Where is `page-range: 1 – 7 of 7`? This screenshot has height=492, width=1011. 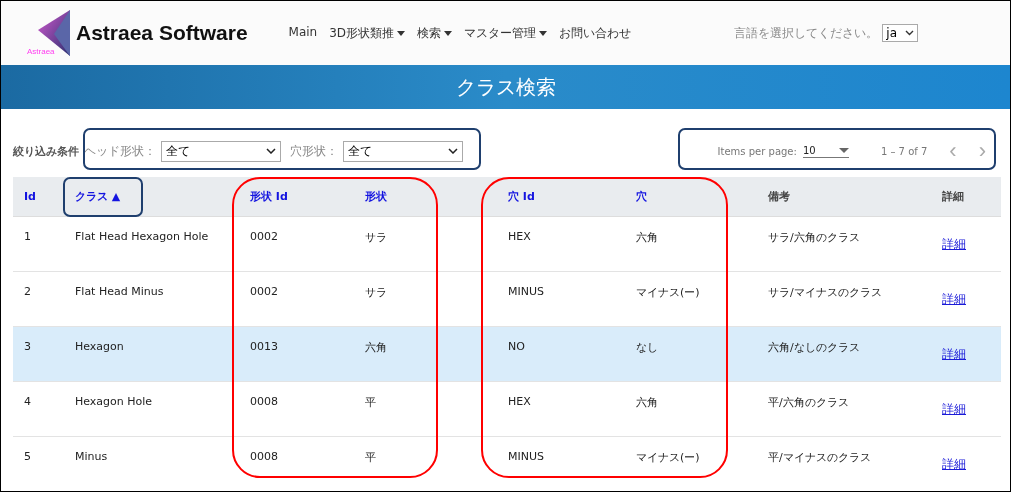 page-range: 1 – 7 of 7 is located at coordinates (904, 151).